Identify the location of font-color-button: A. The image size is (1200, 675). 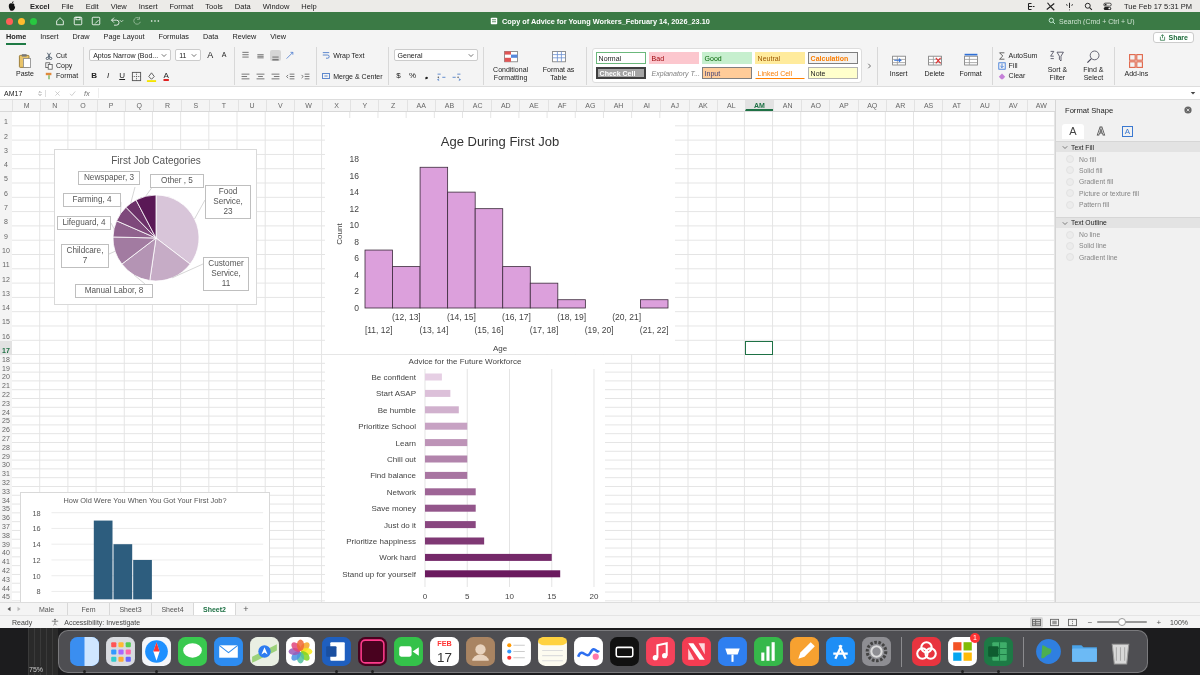
(166, 76).